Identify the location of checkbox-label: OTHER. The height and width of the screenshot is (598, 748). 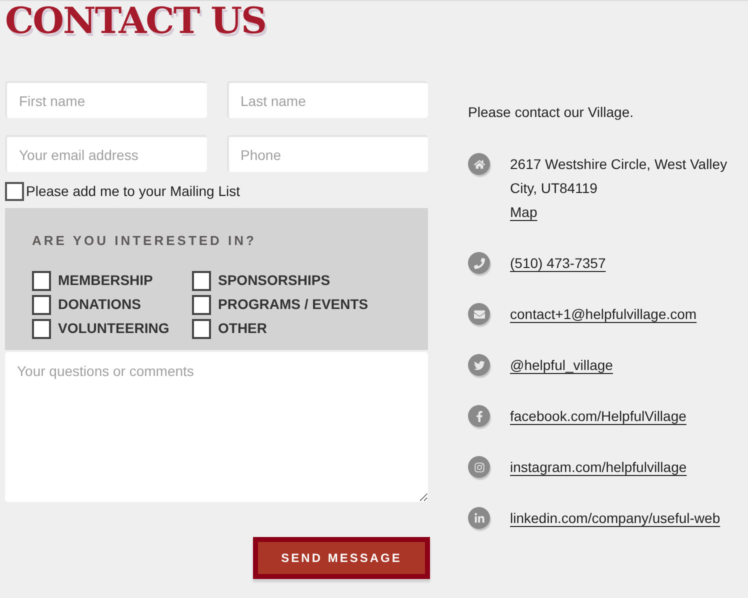
(242, 328).